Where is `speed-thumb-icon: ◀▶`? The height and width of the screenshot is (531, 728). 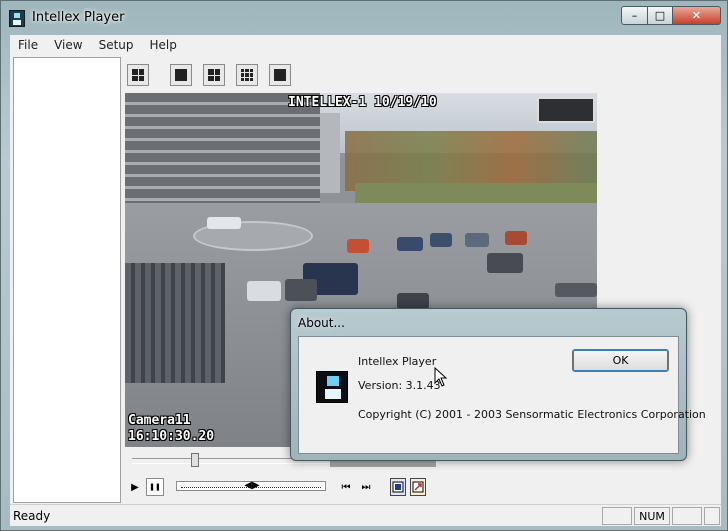 speed-thumb-icon: ◀▶ is located at coordinates (252, 485).